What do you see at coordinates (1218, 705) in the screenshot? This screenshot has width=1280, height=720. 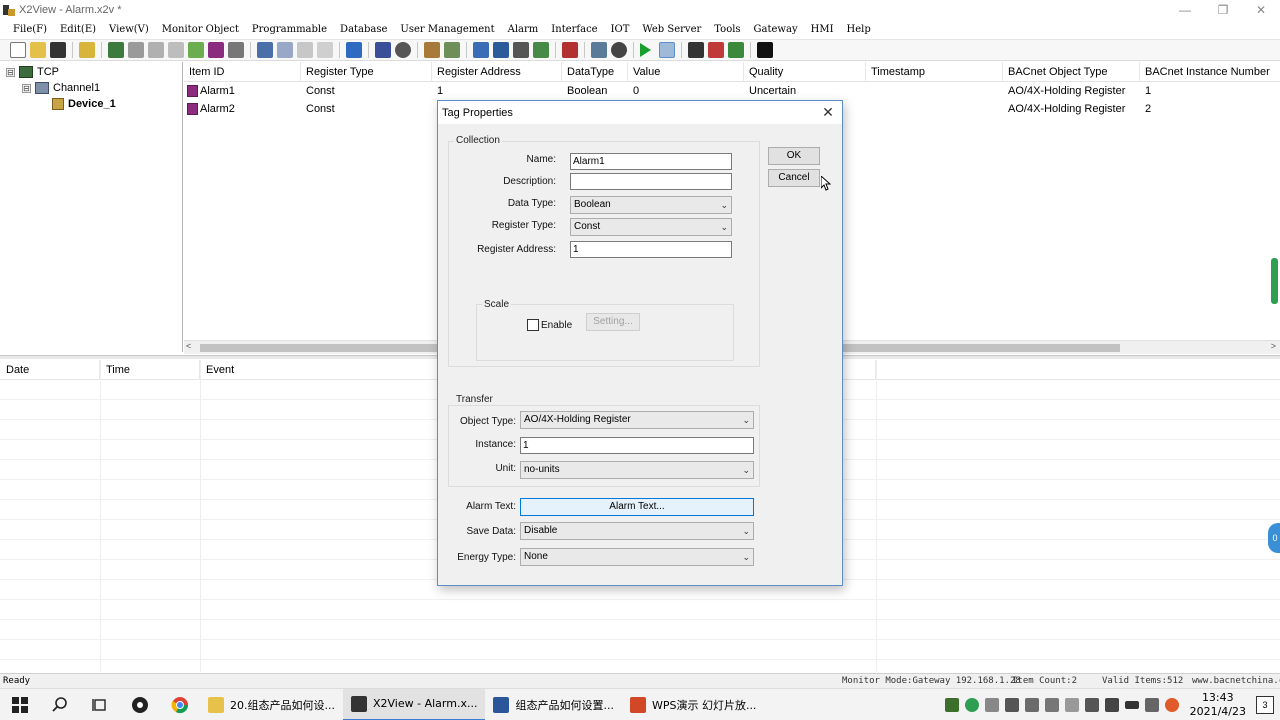 I see `clock: 13:43 2021/4/23` at bounding box center [1218, 705].